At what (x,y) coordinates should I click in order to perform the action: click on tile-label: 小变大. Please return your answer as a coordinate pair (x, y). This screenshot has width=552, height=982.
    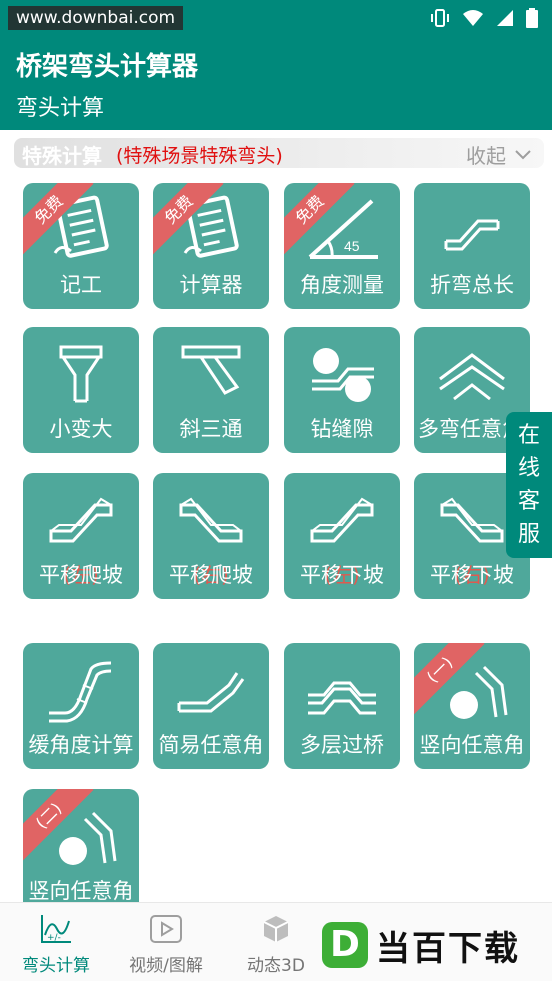
    Looking at the image, I should click on (81, 429).